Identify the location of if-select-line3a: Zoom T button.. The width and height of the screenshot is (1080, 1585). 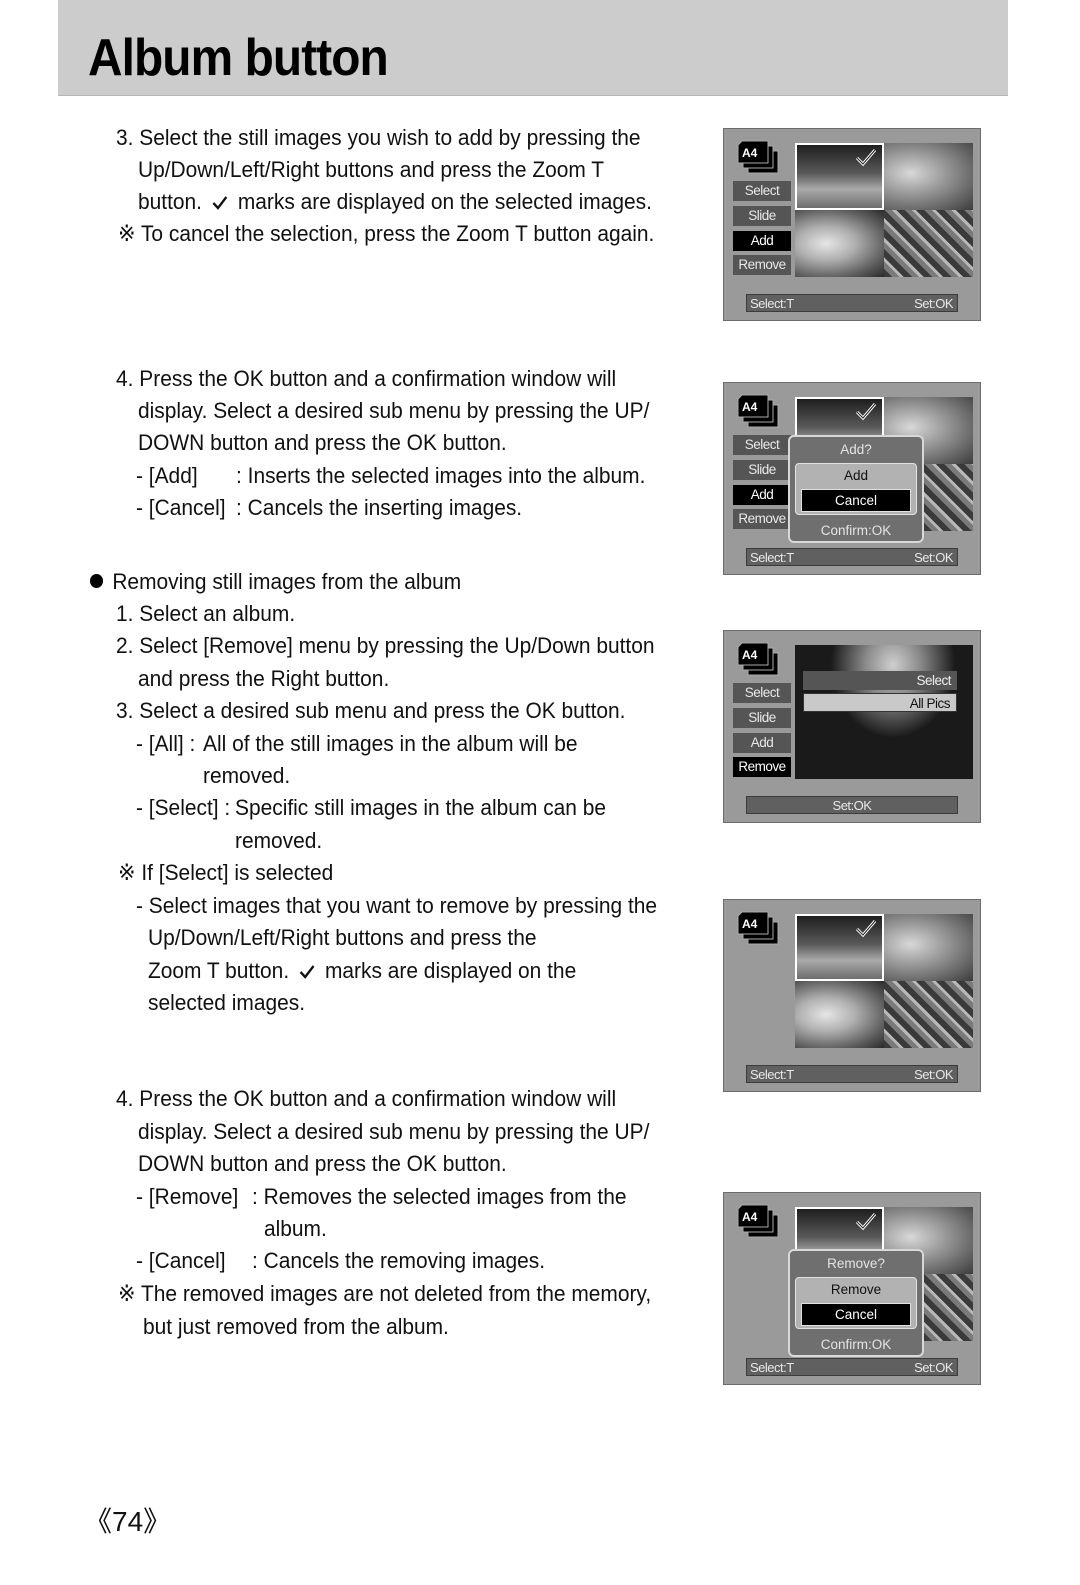
(219, 970).